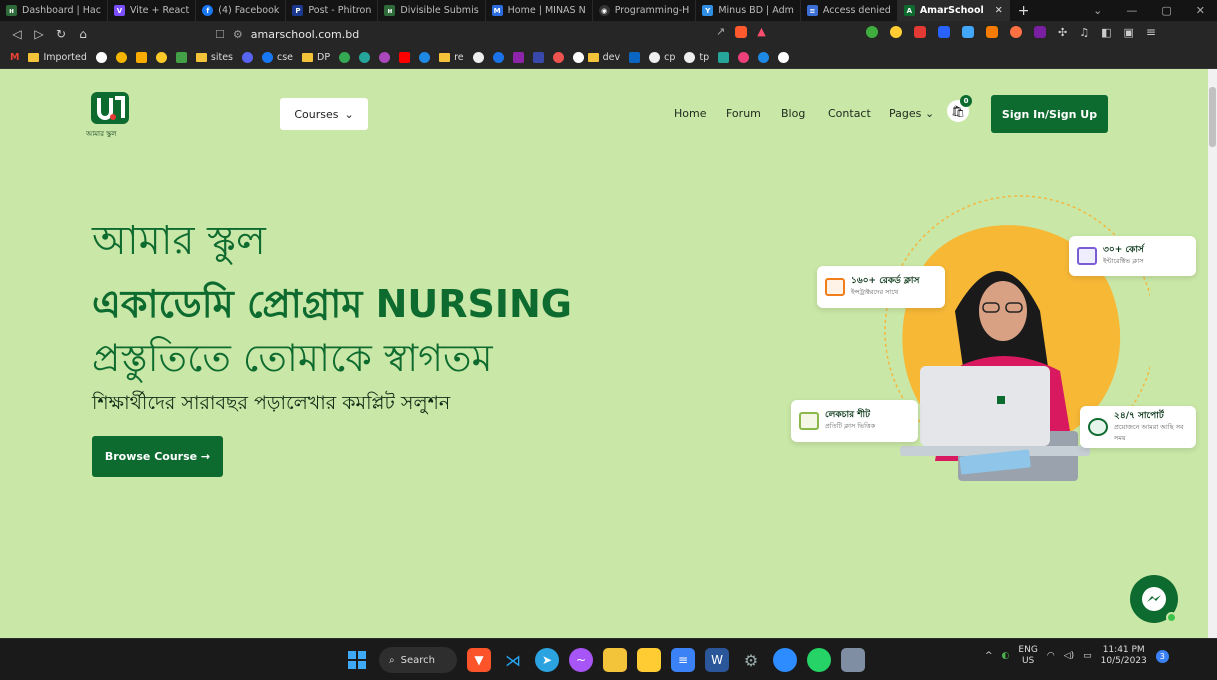  I want to click on close-window-icon: ✕, so click(1200, 10).